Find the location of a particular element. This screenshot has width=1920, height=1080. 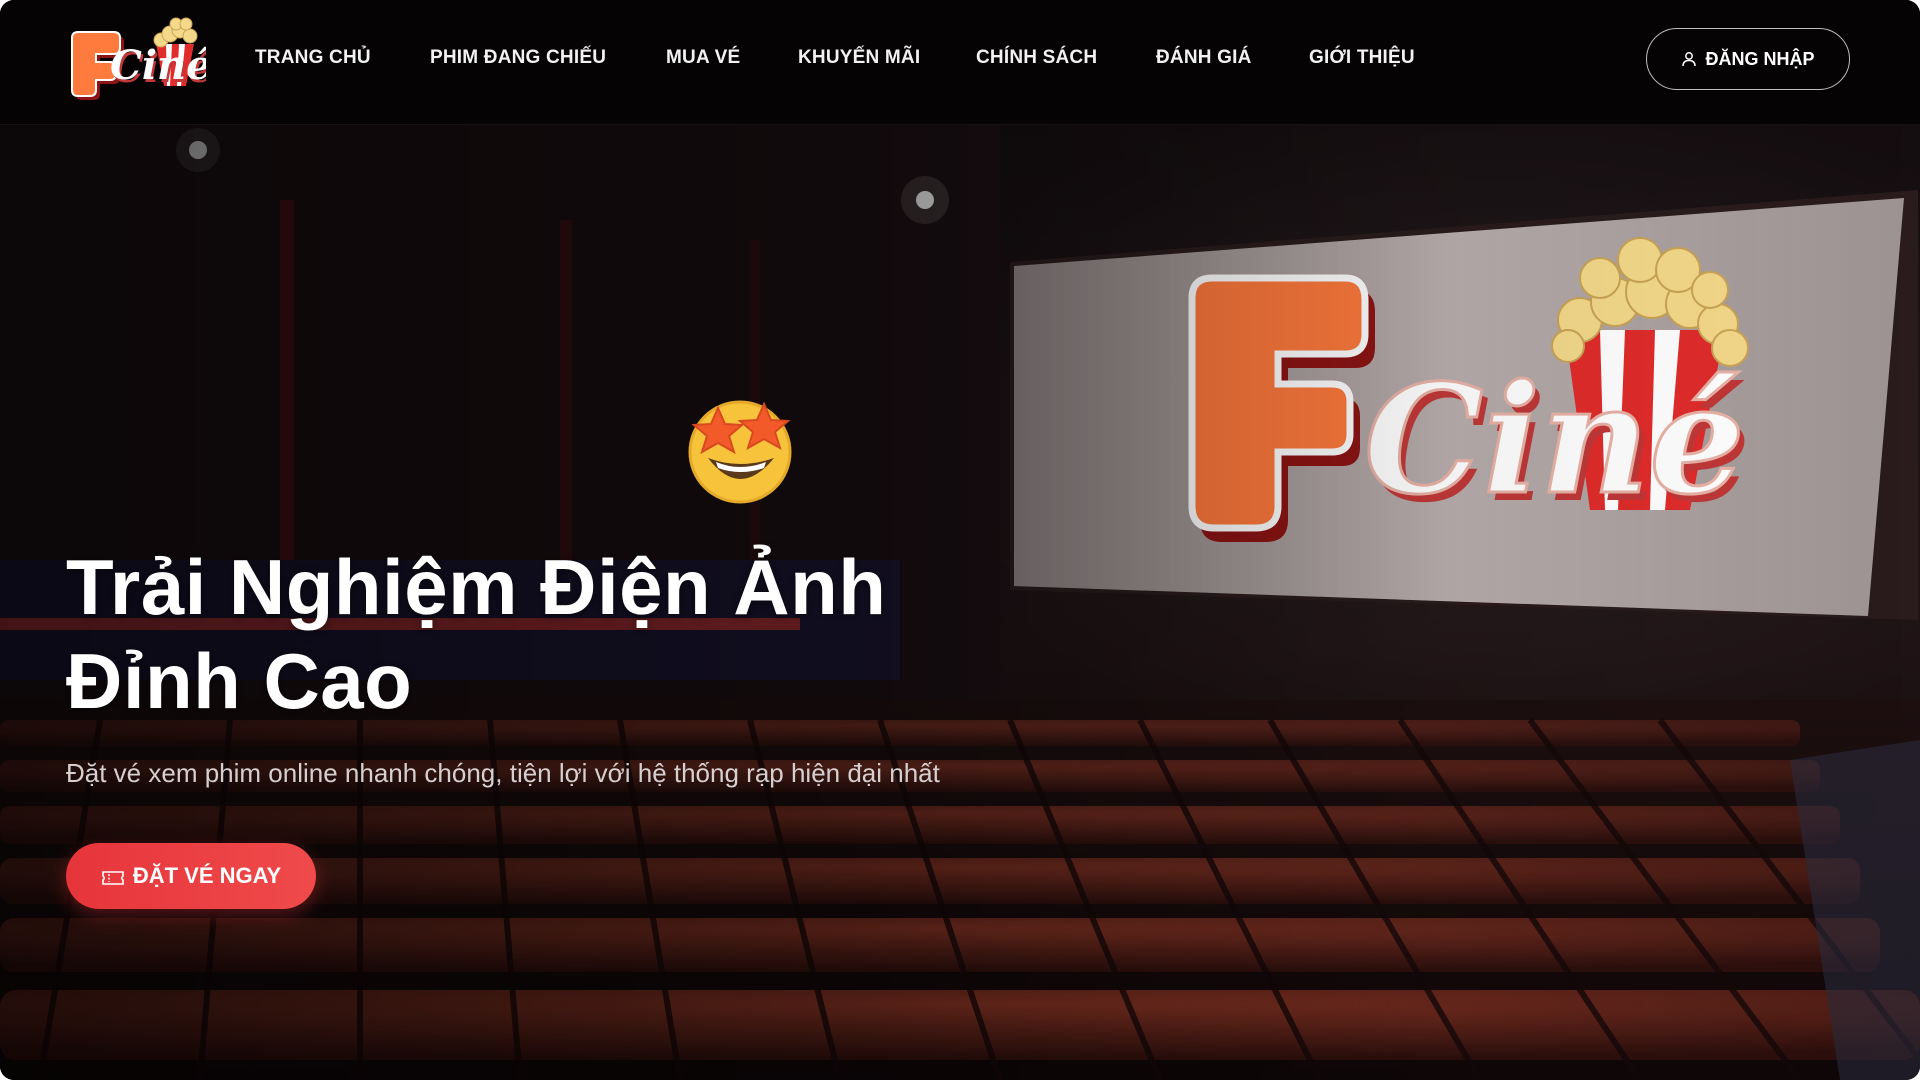

login-button: ĐĂNG NHẬP is located at coordinates (1748, 59).